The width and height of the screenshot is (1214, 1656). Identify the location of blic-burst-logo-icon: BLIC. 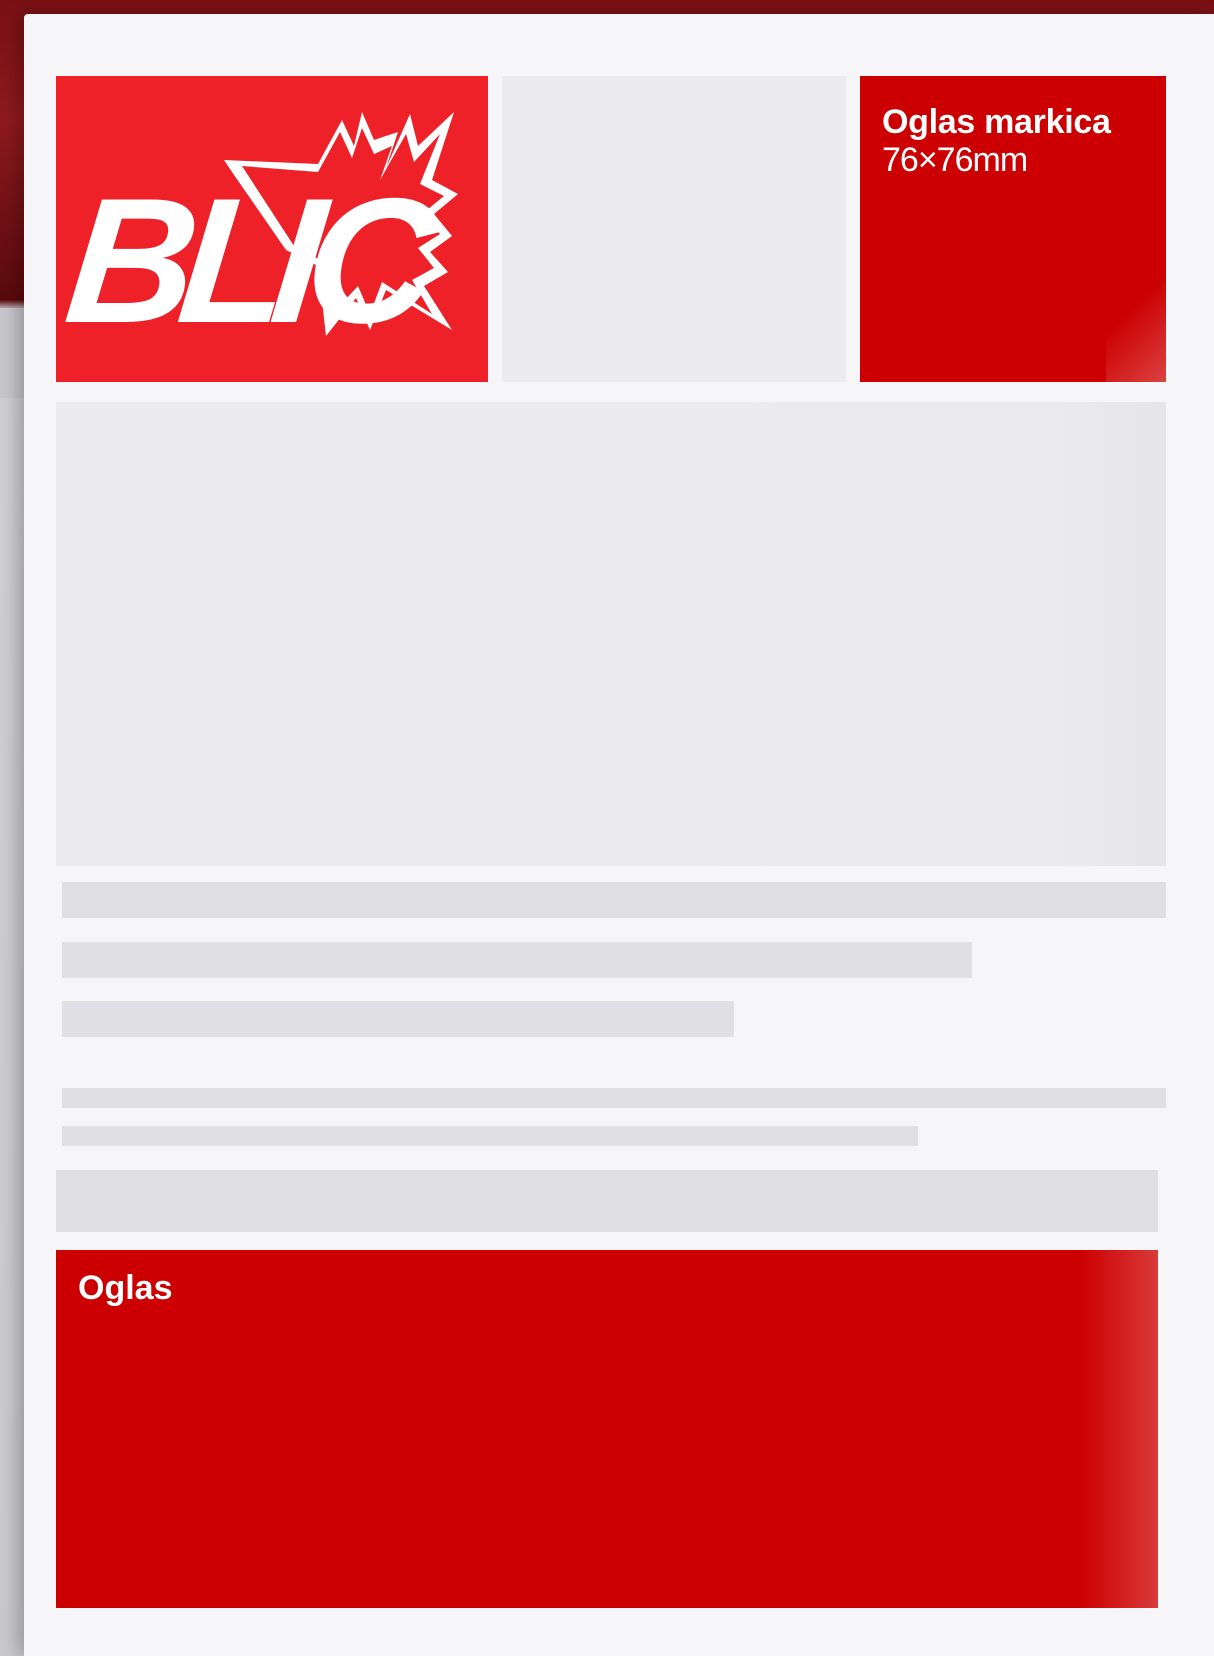
(258, 236).